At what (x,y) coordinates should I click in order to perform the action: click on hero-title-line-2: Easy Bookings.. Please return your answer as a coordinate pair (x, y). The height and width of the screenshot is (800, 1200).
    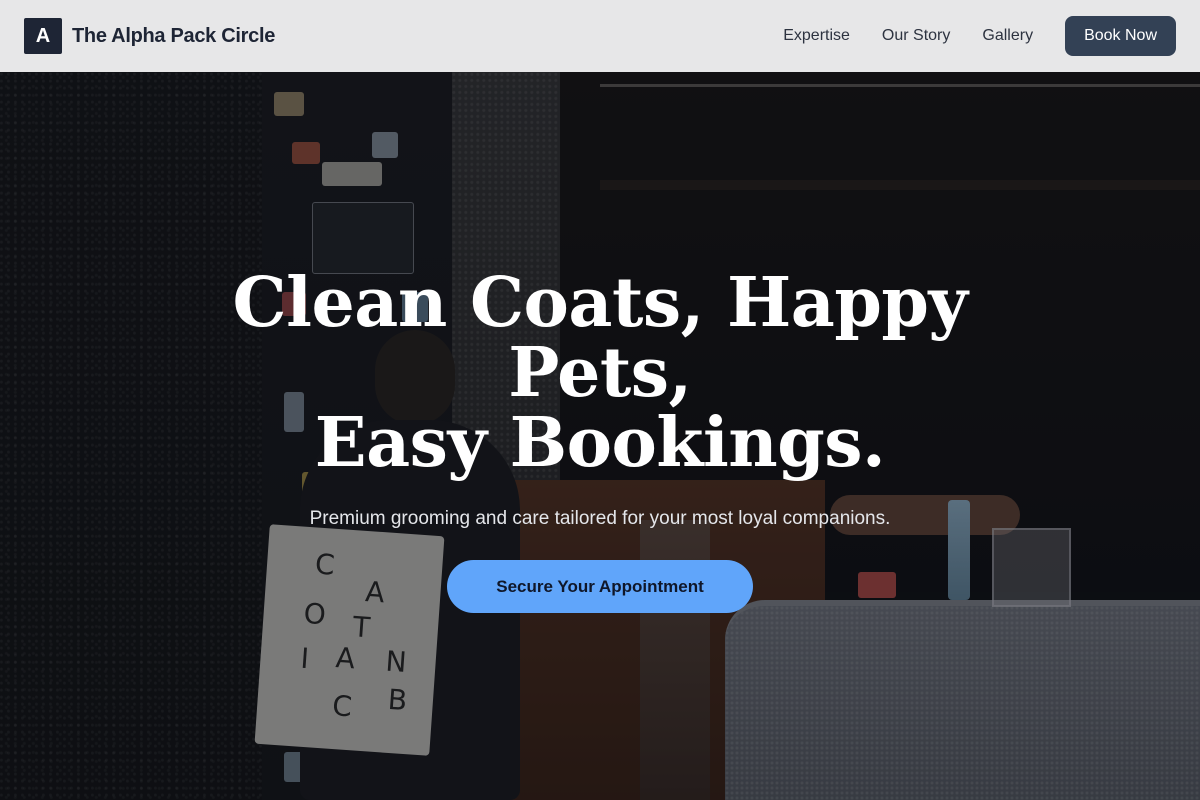
    Looking at the image, I should click on (600, 443).